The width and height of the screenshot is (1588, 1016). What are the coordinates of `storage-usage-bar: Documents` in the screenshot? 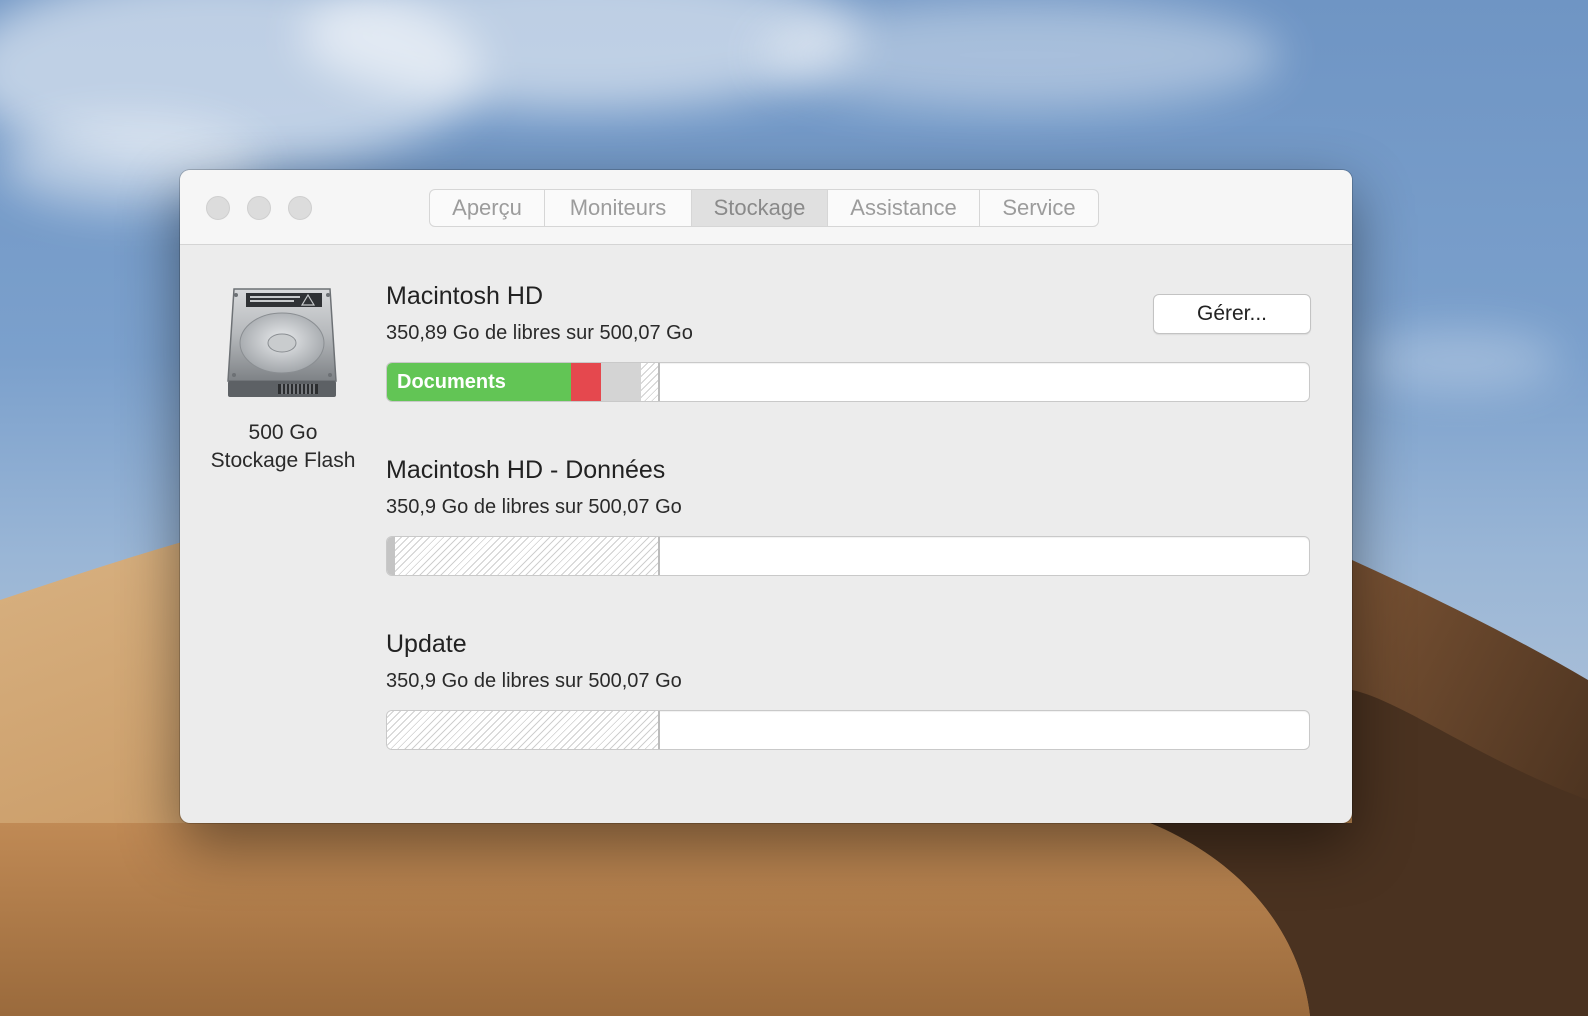 It's located at (848, 382).